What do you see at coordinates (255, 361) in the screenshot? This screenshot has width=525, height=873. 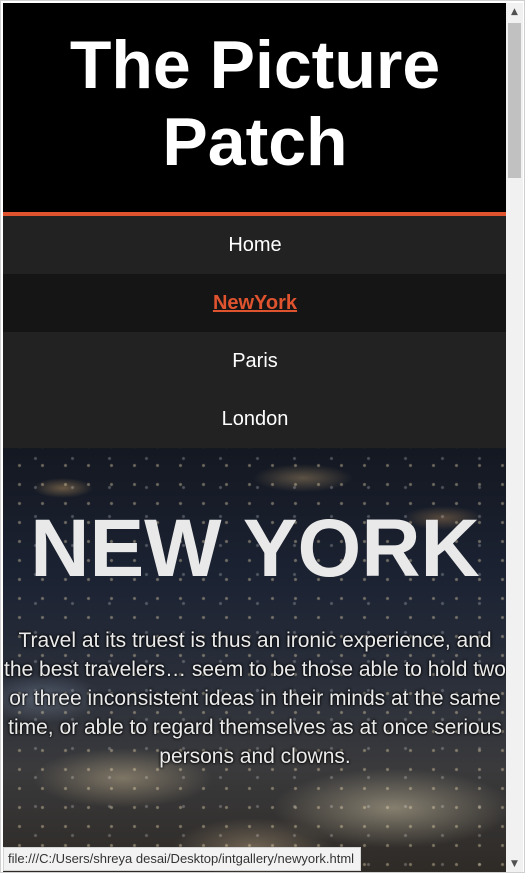 I see `nav-item-paris: Paris` at bounding box center [255, 361].